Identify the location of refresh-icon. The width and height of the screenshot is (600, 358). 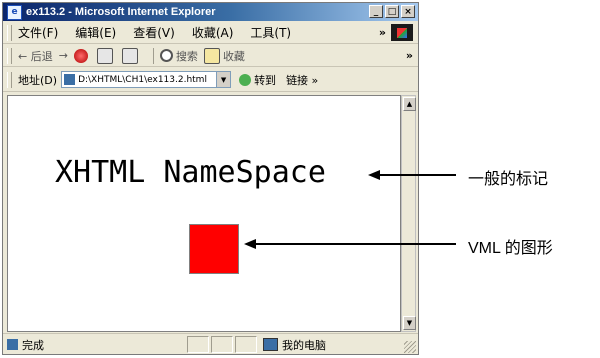
(104, 55).